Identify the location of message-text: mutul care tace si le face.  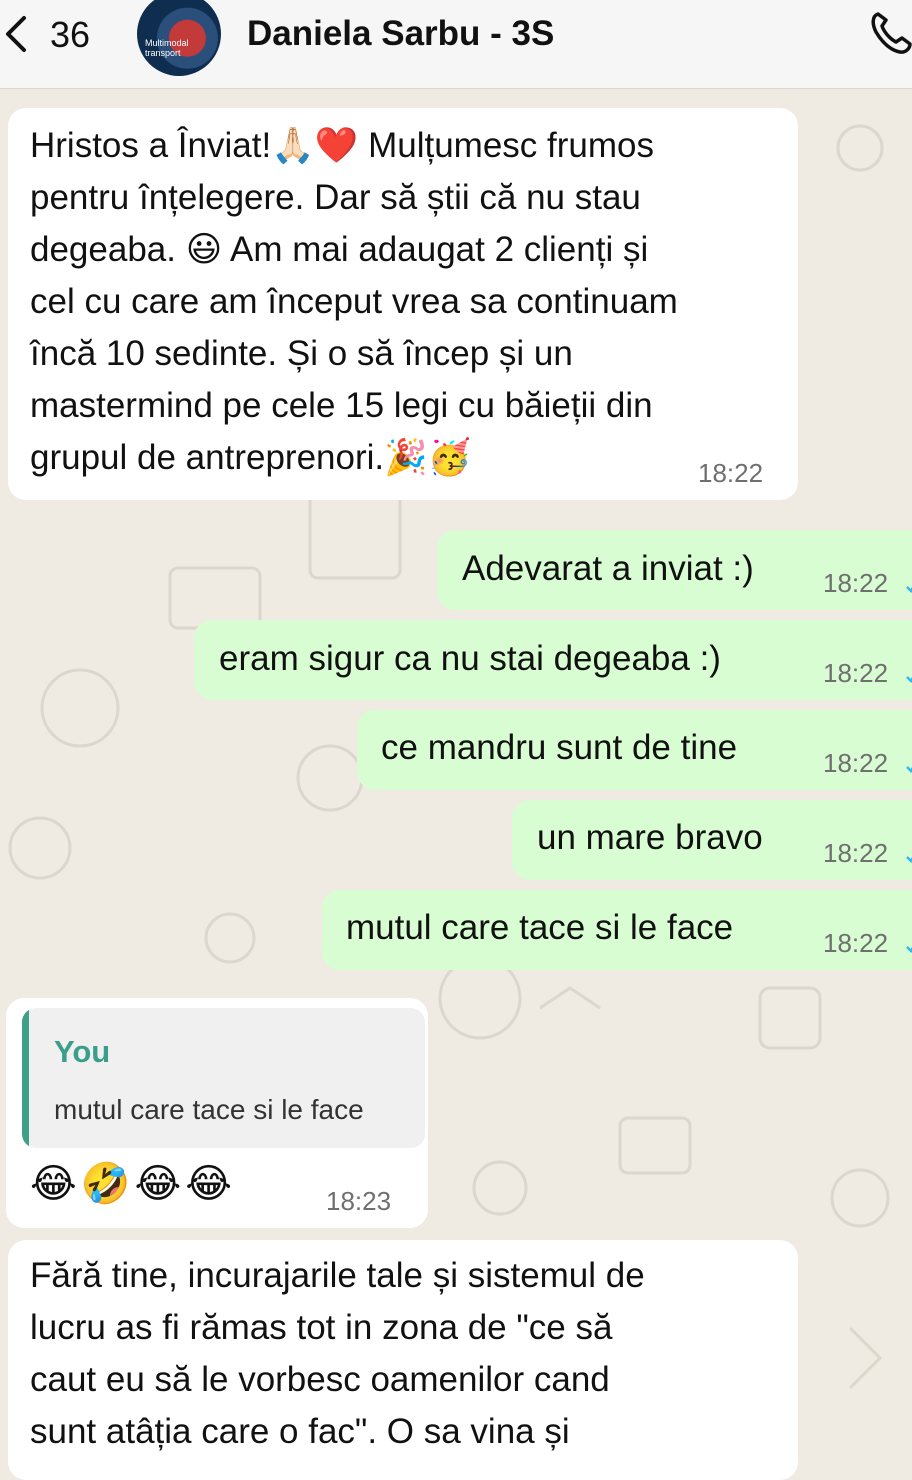
(540, 927).